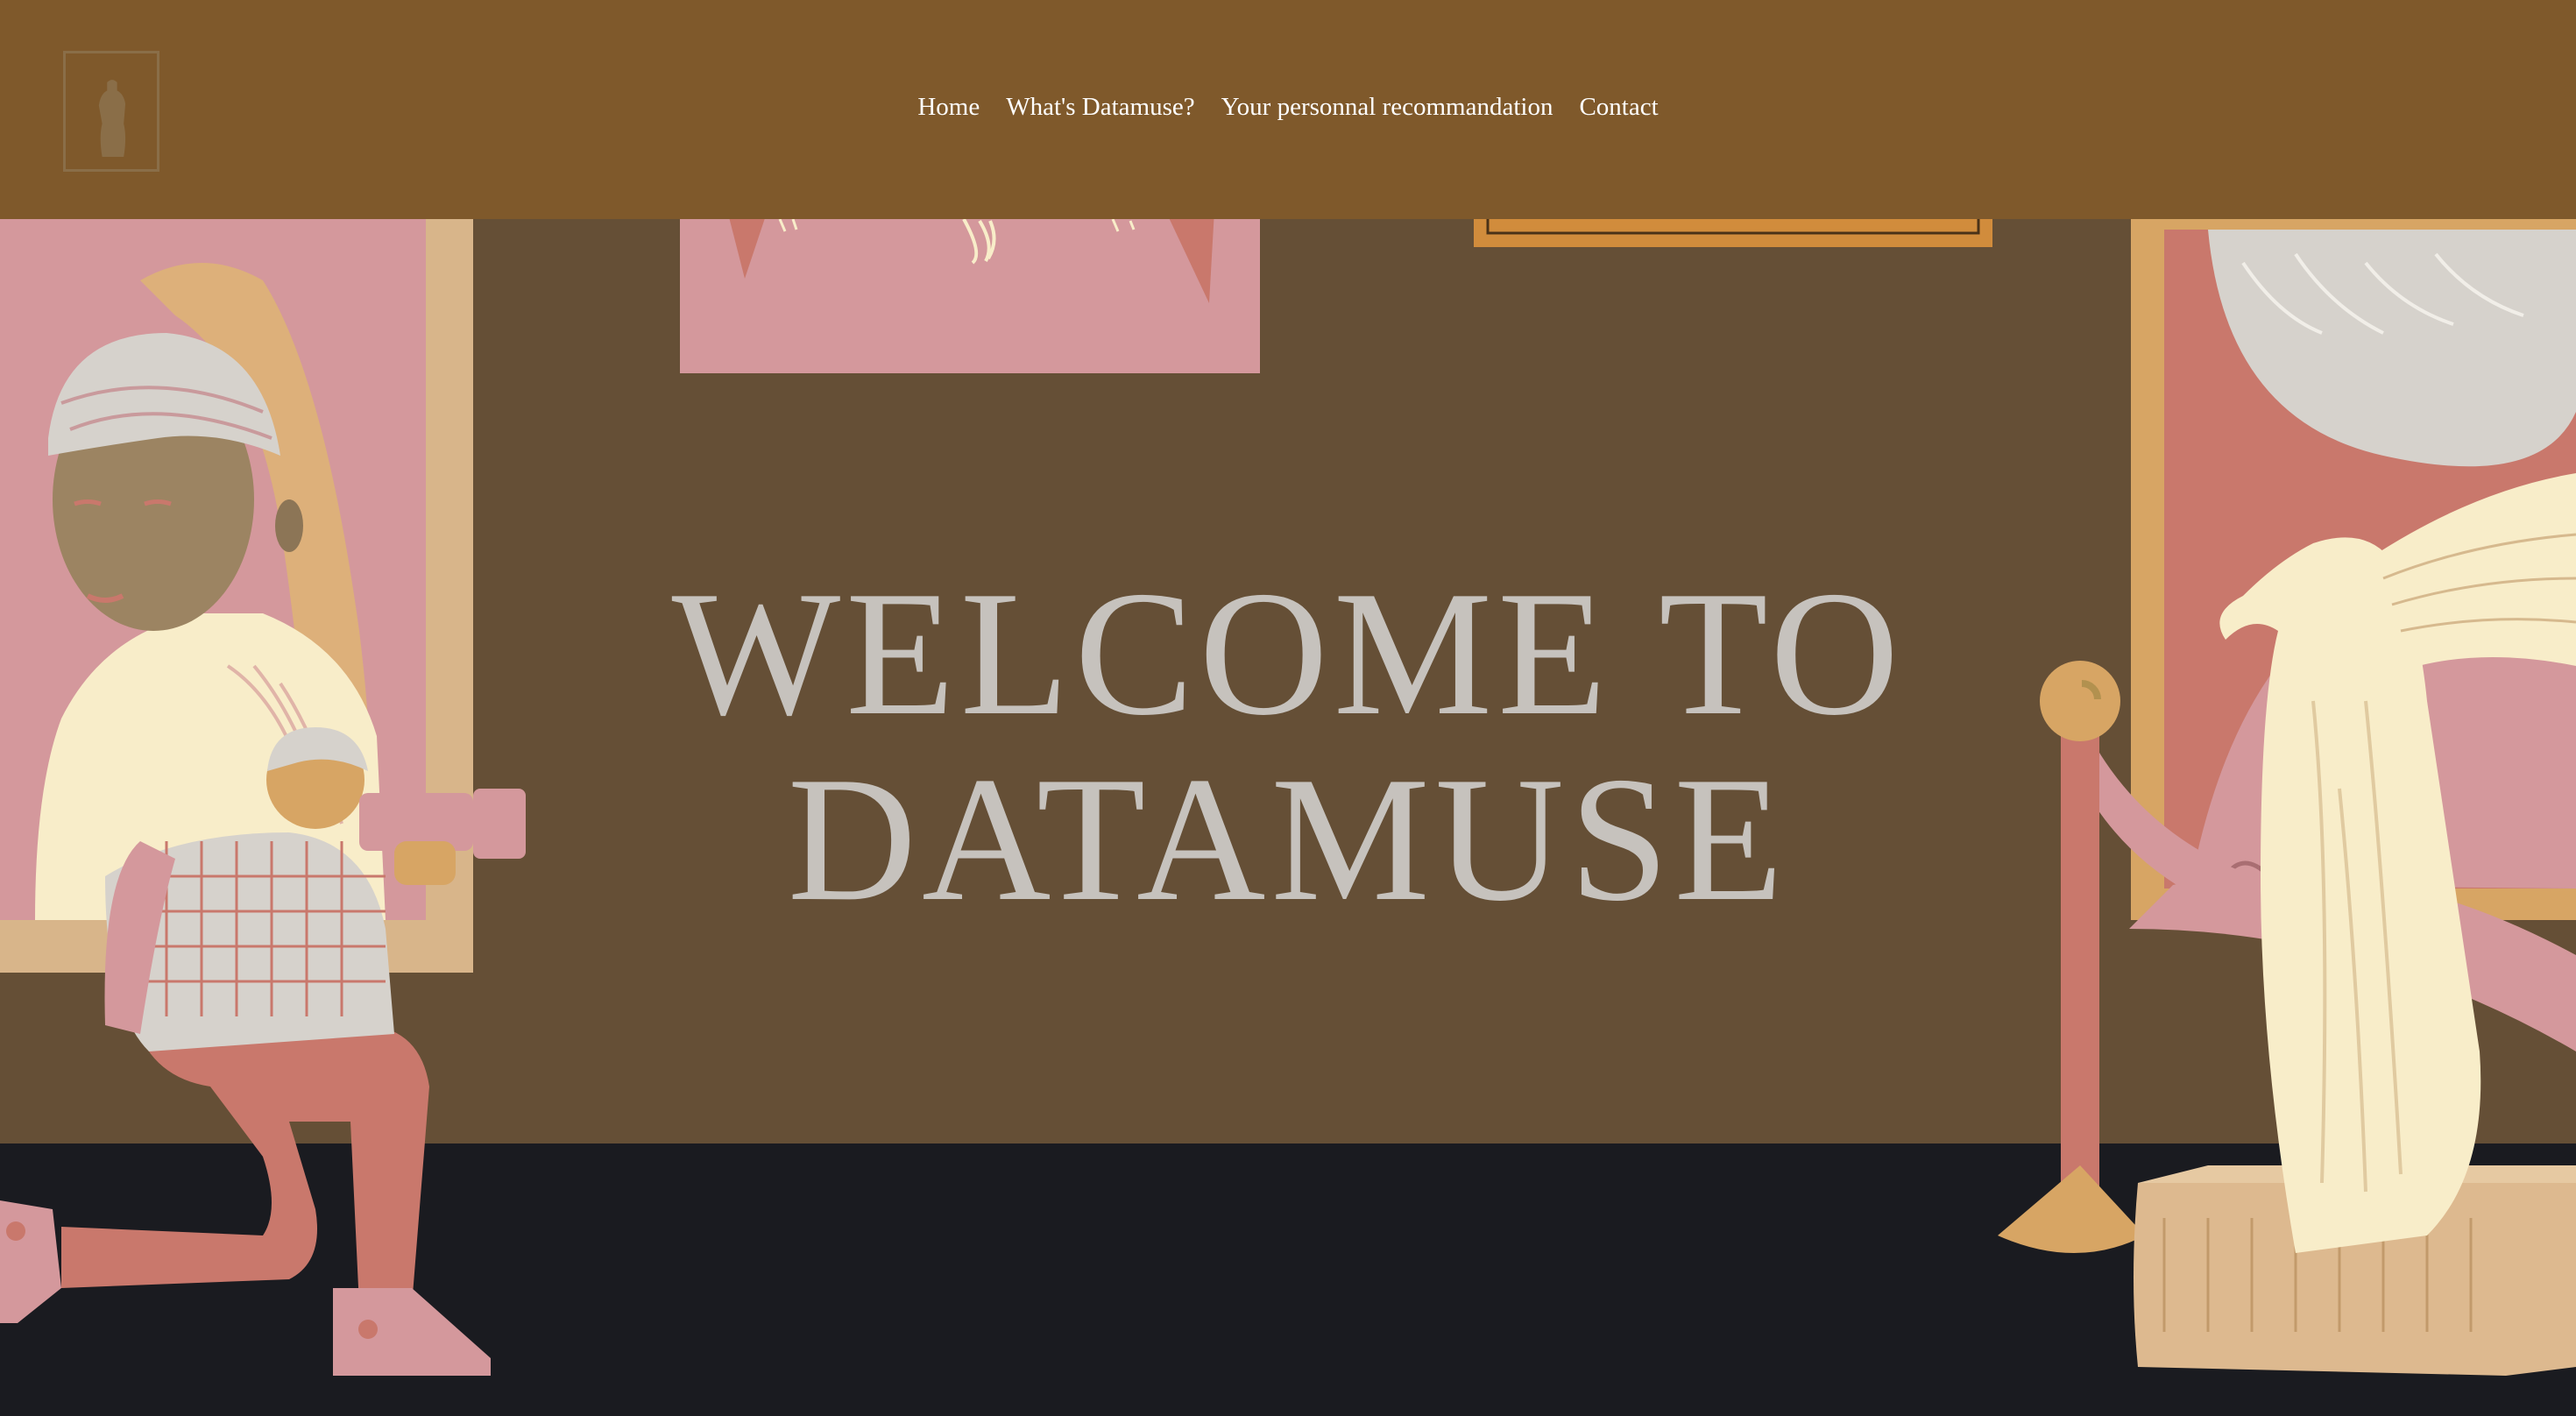 Image resolution: width=2576 pixels, height=1416 pixels. Describe the element at coordinates (1618, 106) in the screenshot. I see `nav-link-contact: Contact` at that location.